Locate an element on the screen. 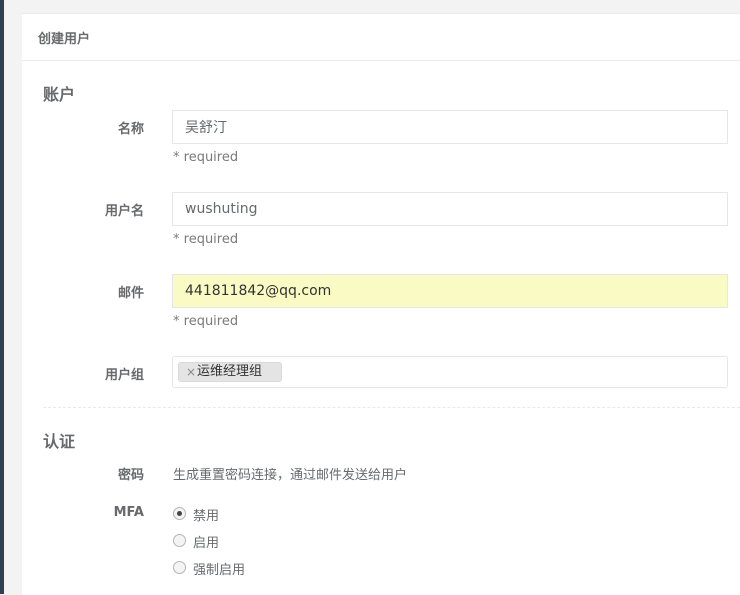  mfa-option-label: 启用 is located at coordinates (206, 543).